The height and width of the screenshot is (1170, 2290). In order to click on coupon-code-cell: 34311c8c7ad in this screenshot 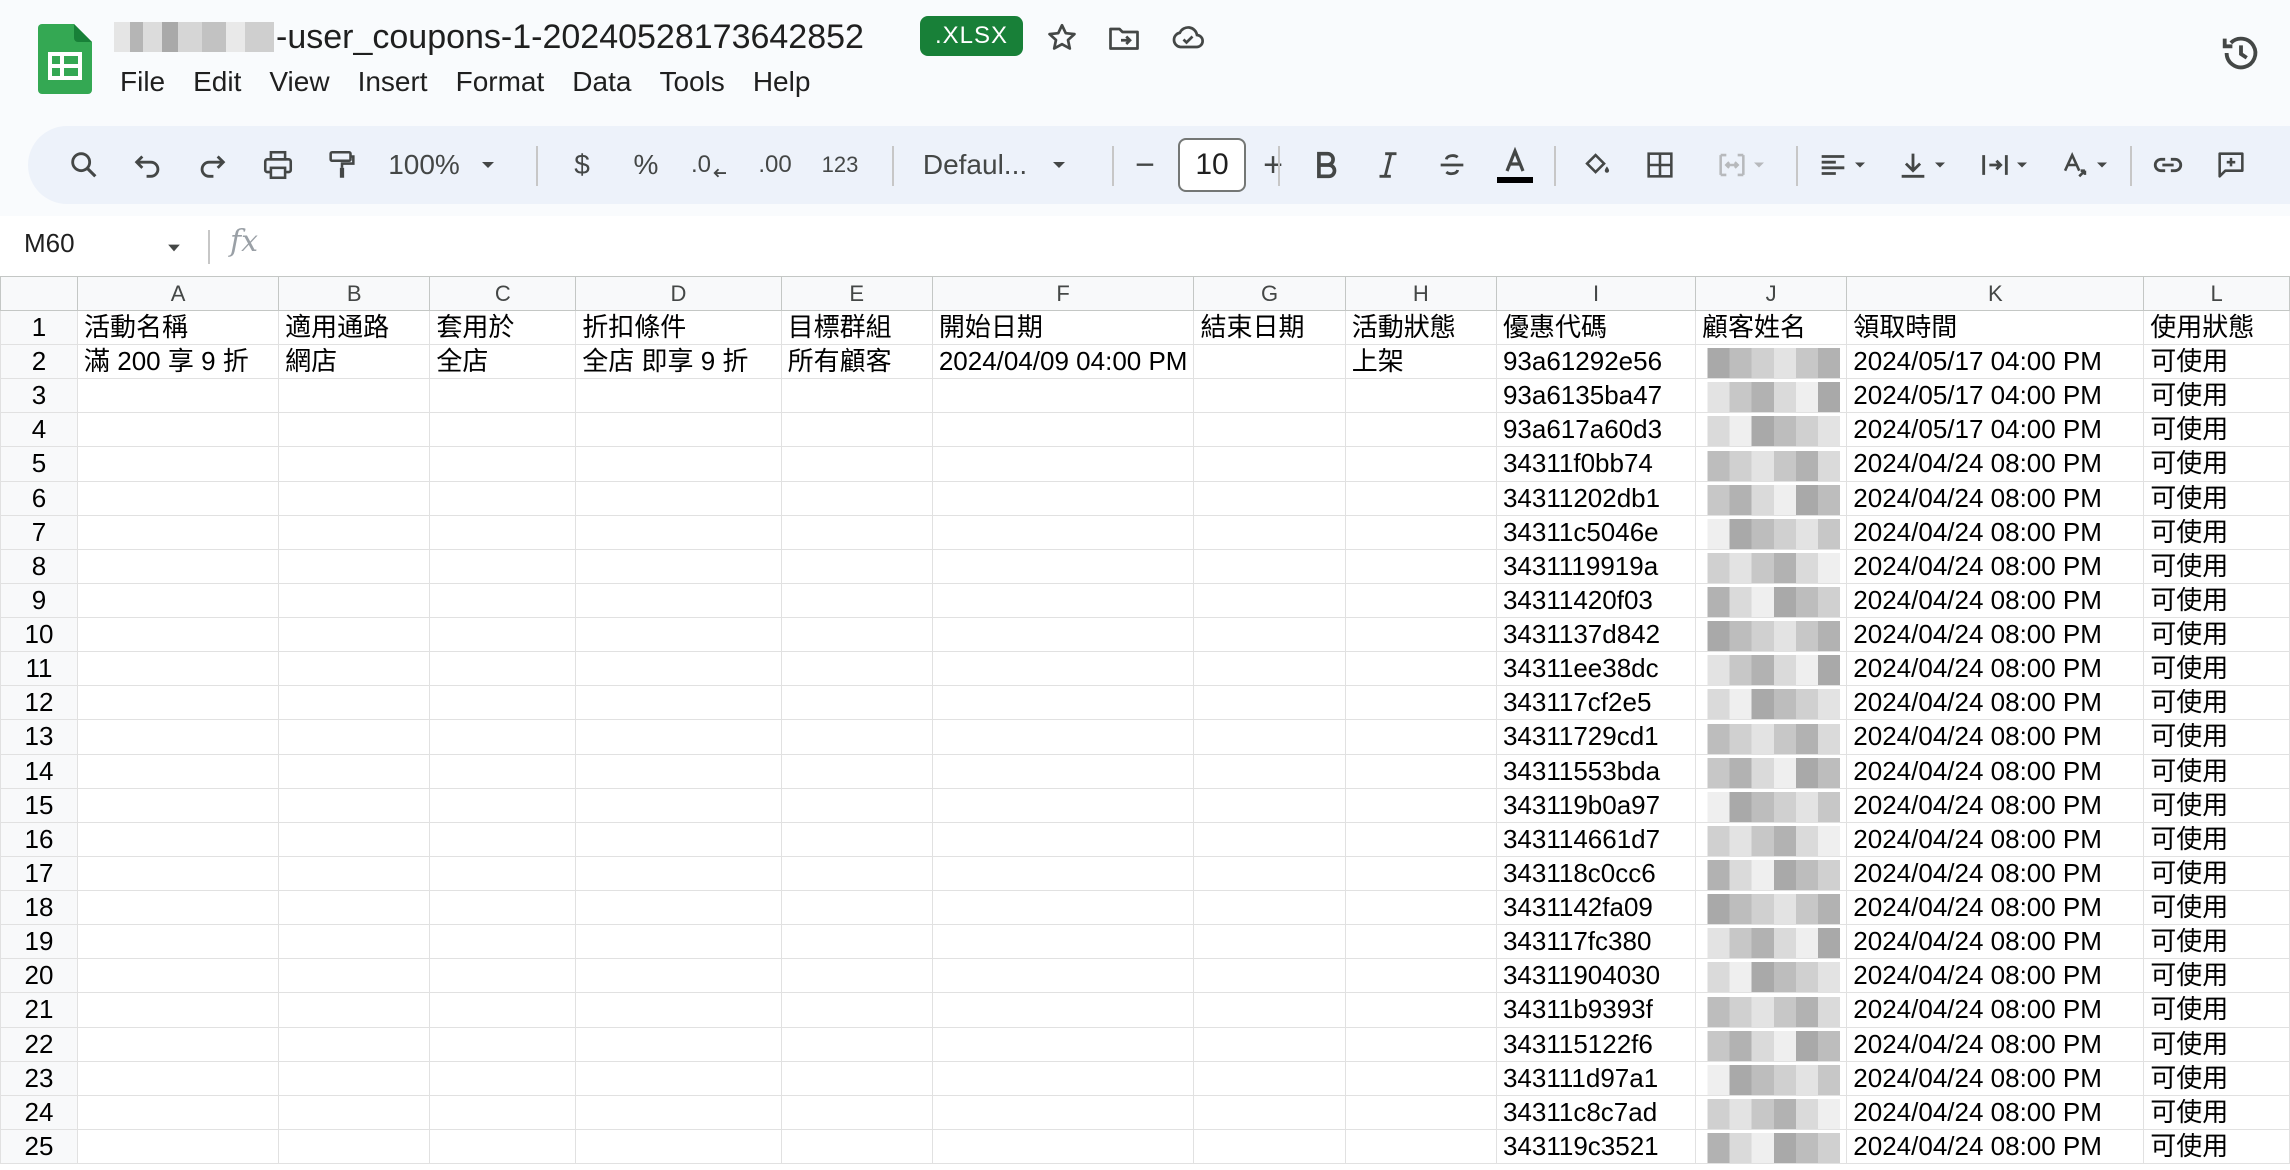, I will do `click(1596, 1112)`.